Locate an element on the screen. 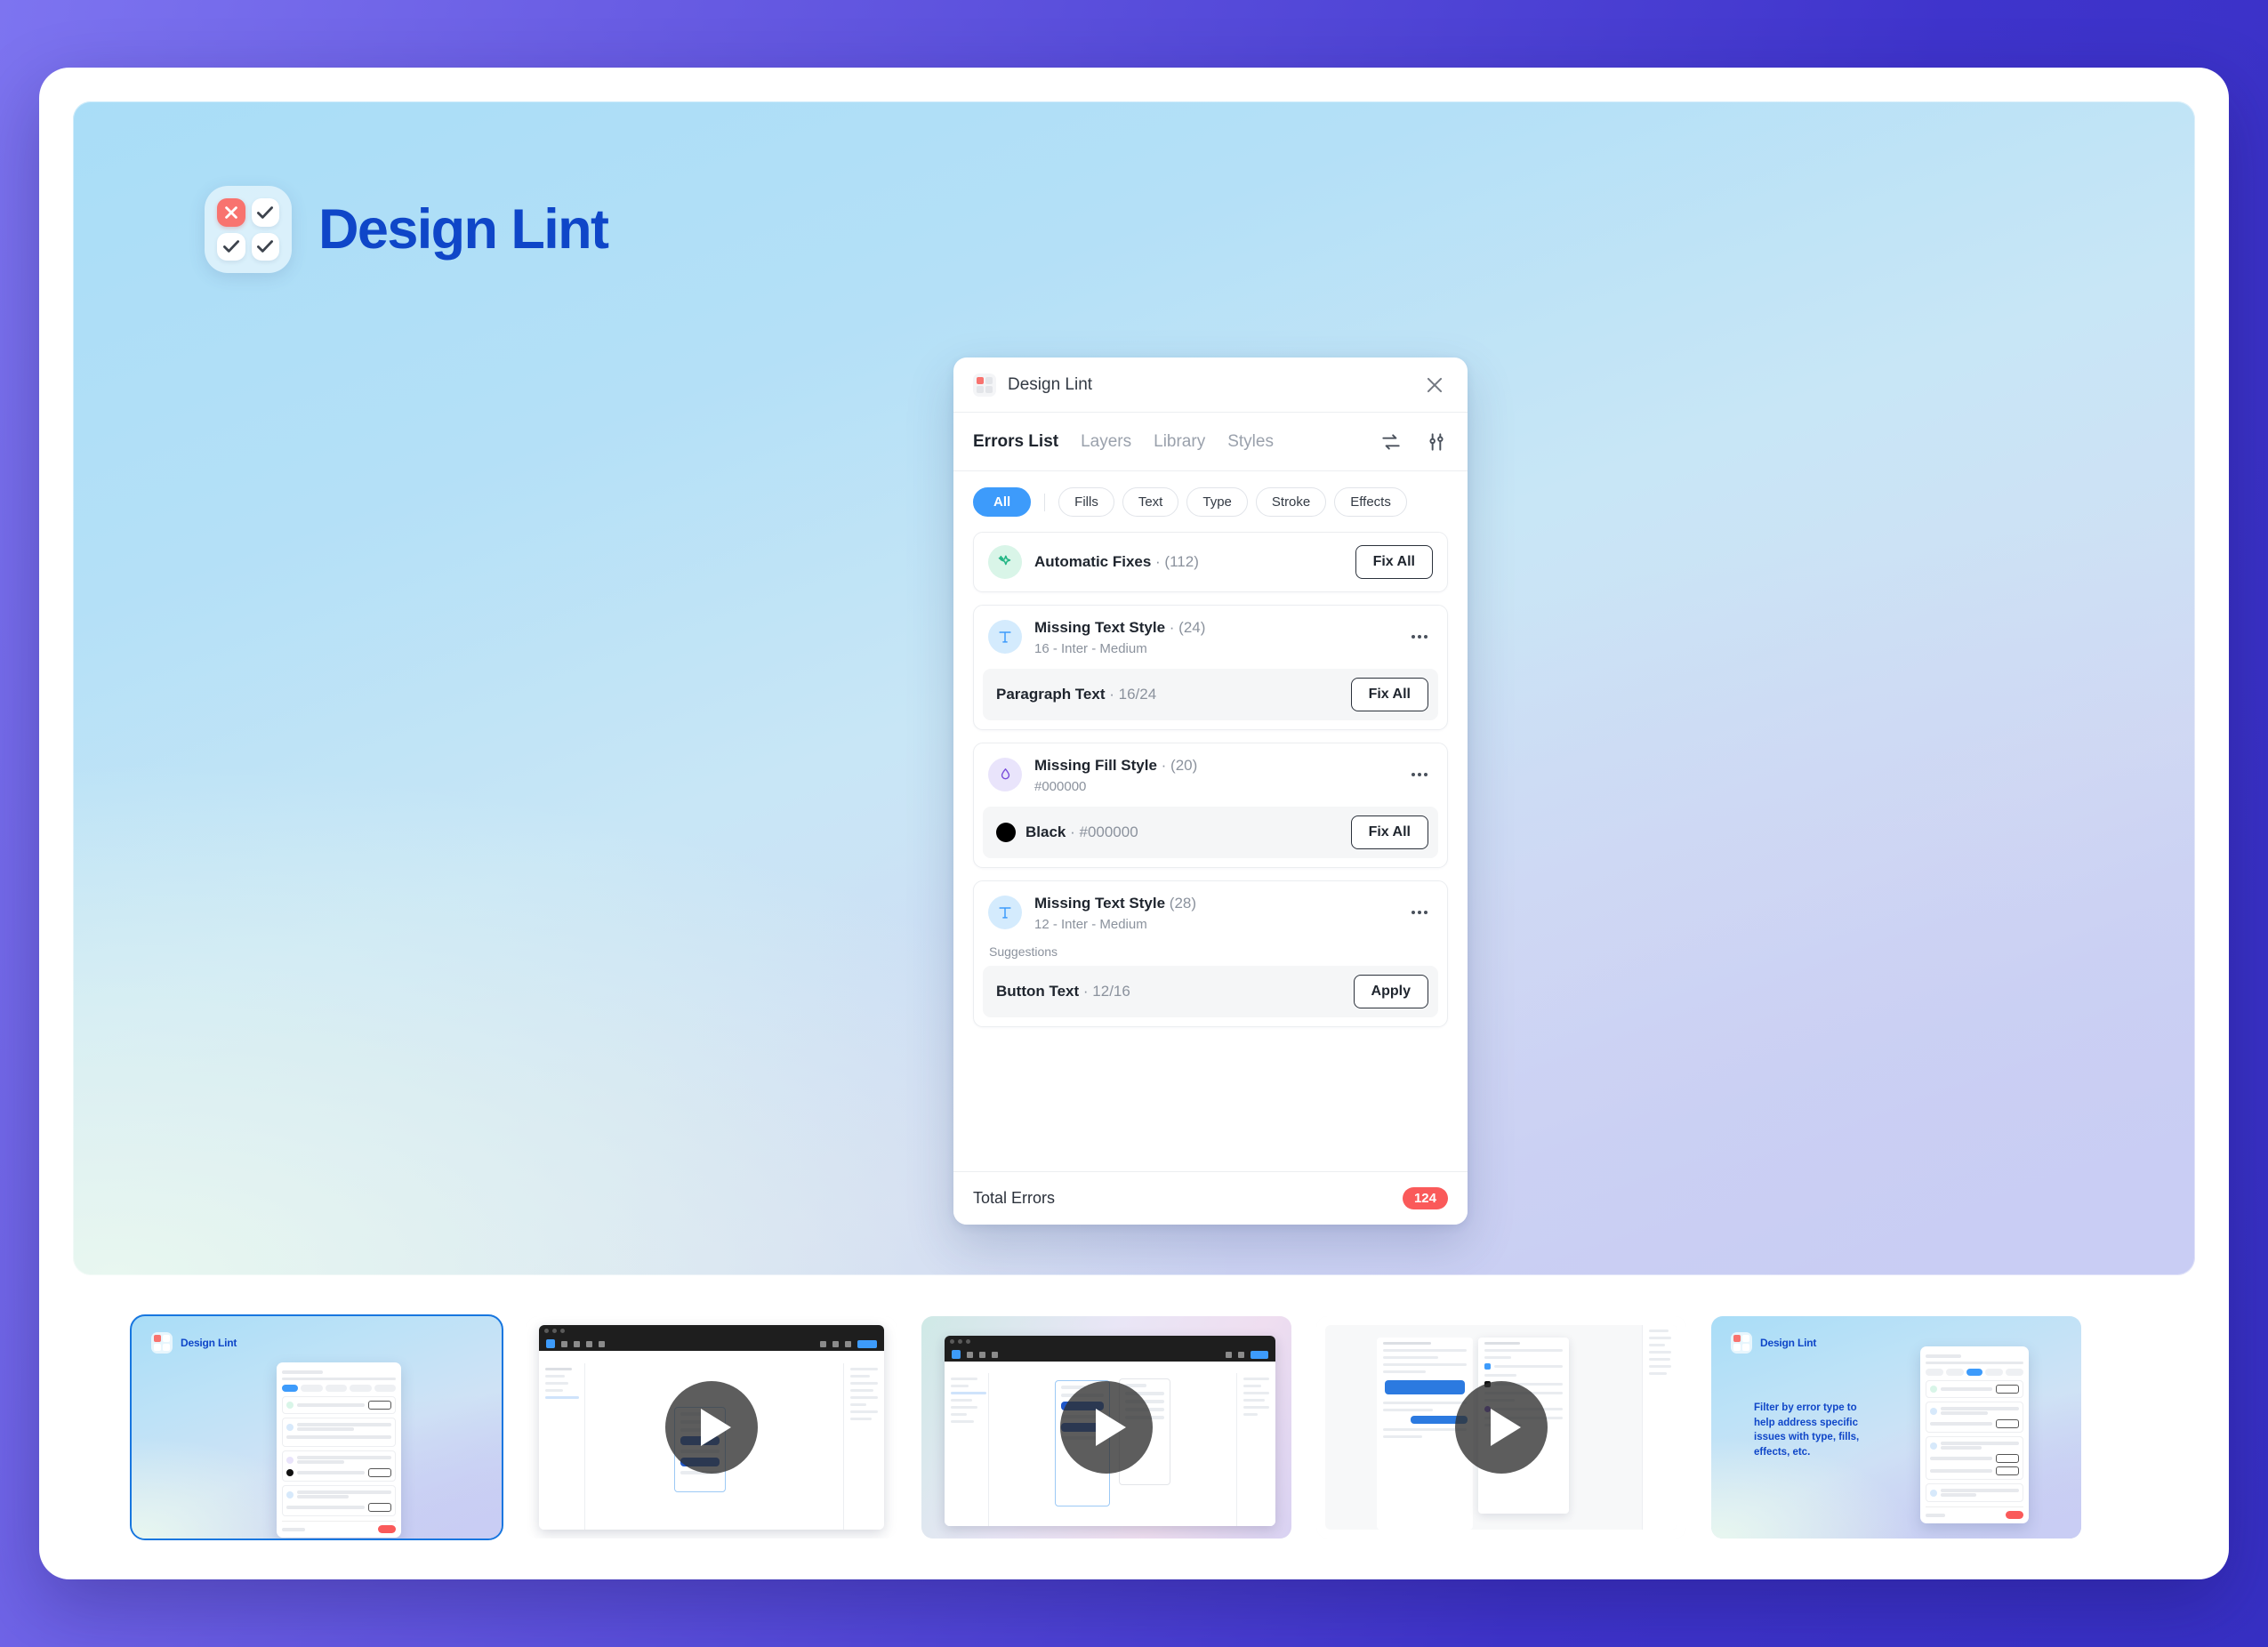  refresh-swap-icon is located at coordinates (1391, 442).